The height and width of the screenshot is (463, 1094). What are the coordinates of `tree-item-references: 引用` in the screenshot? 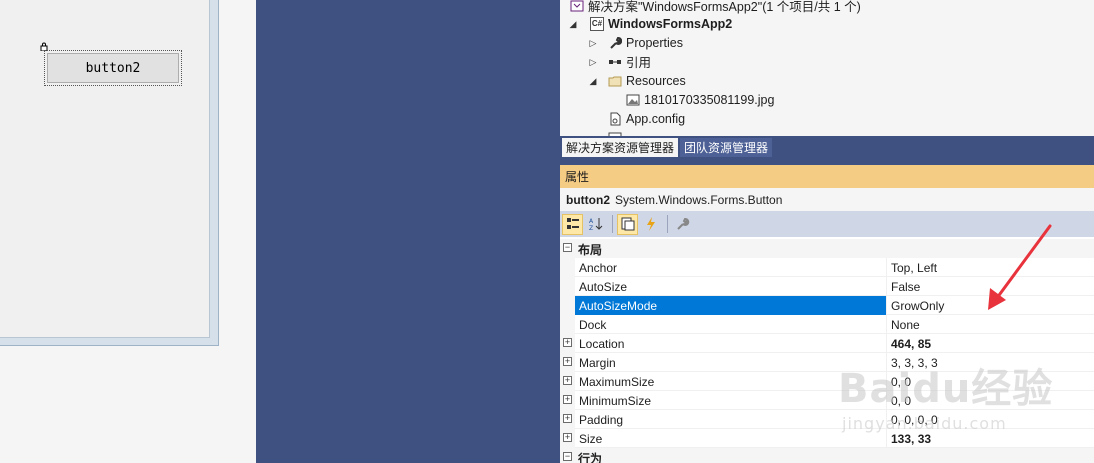 It's located at (629, 61).